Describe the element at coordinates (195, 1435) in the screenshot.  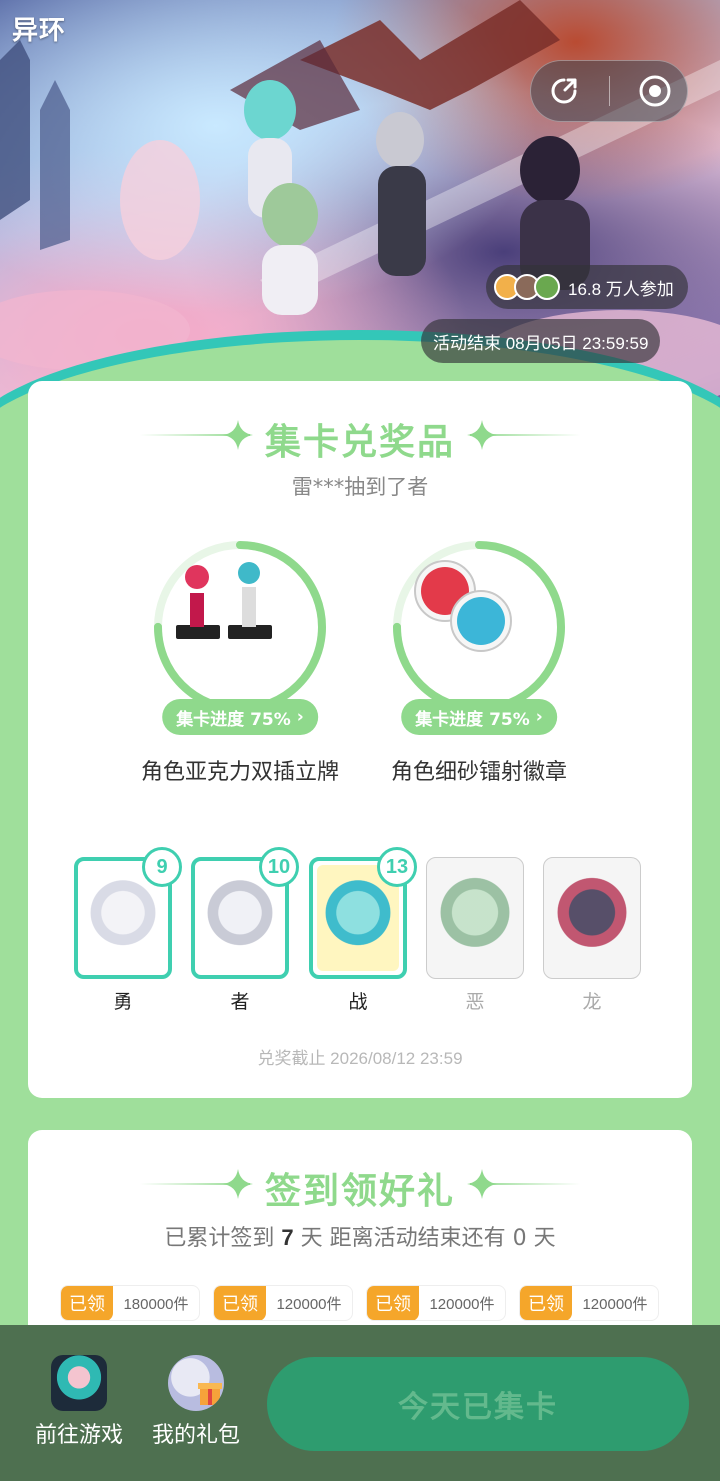
I see `my-gifts-label: 我的礼包` at that location.